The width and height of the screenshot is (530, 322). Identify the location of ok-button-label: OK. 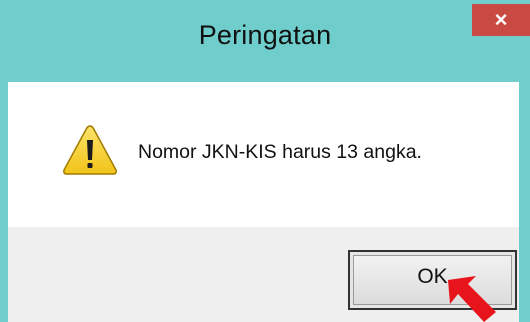
(432, 276).